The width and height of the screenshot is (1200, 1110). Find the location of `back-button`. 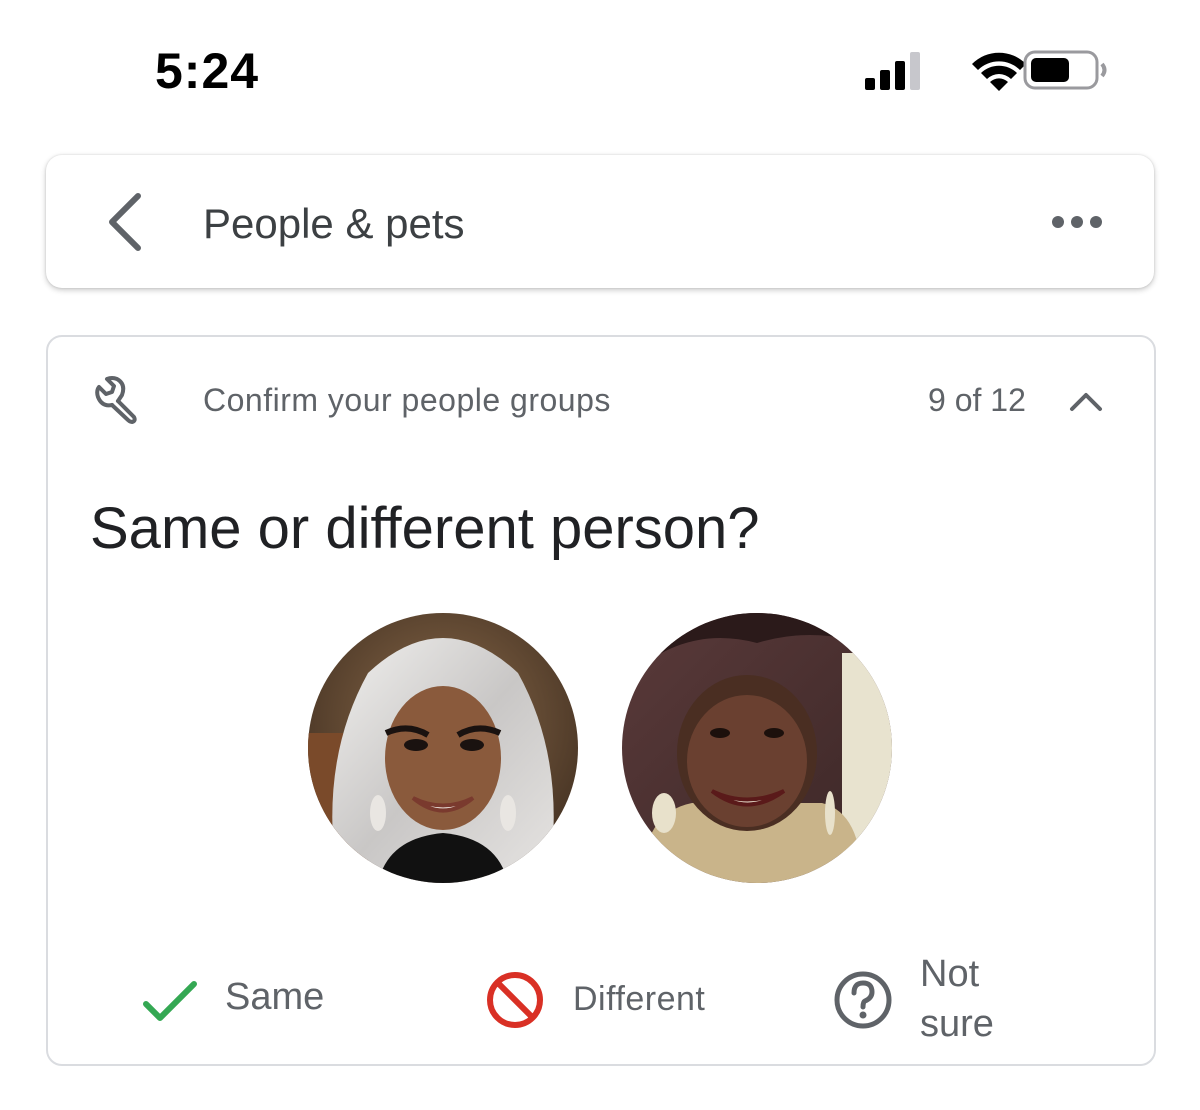

back-button is located at coordinates (125, 222).